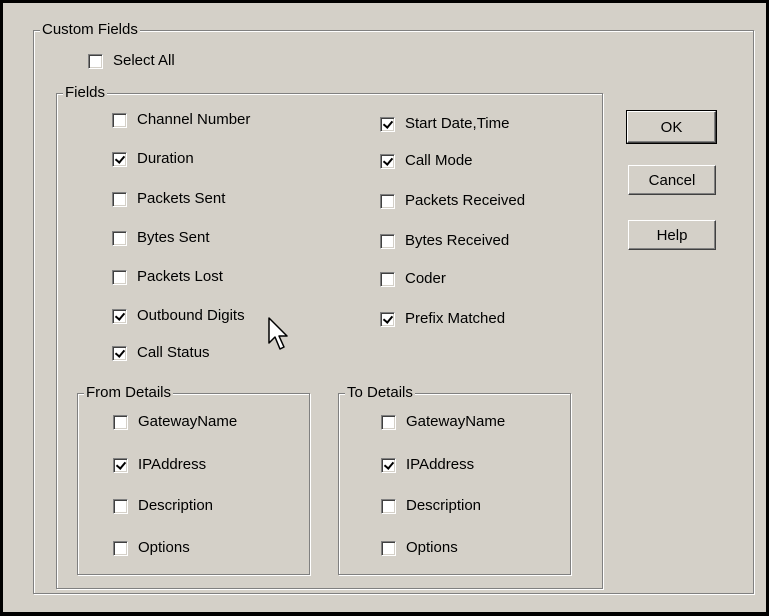  What do you see at coordinates (384, 614) in the screenshot?
I see `window-frame-bottom` at bounding box center [384, 614].